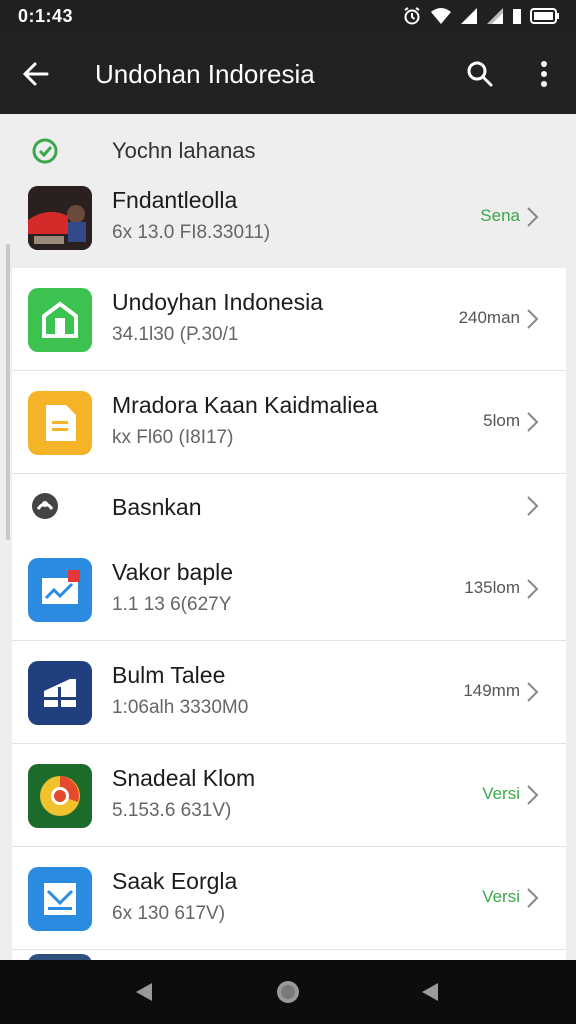  I want to click on nav-back-button, so click(144, 992).